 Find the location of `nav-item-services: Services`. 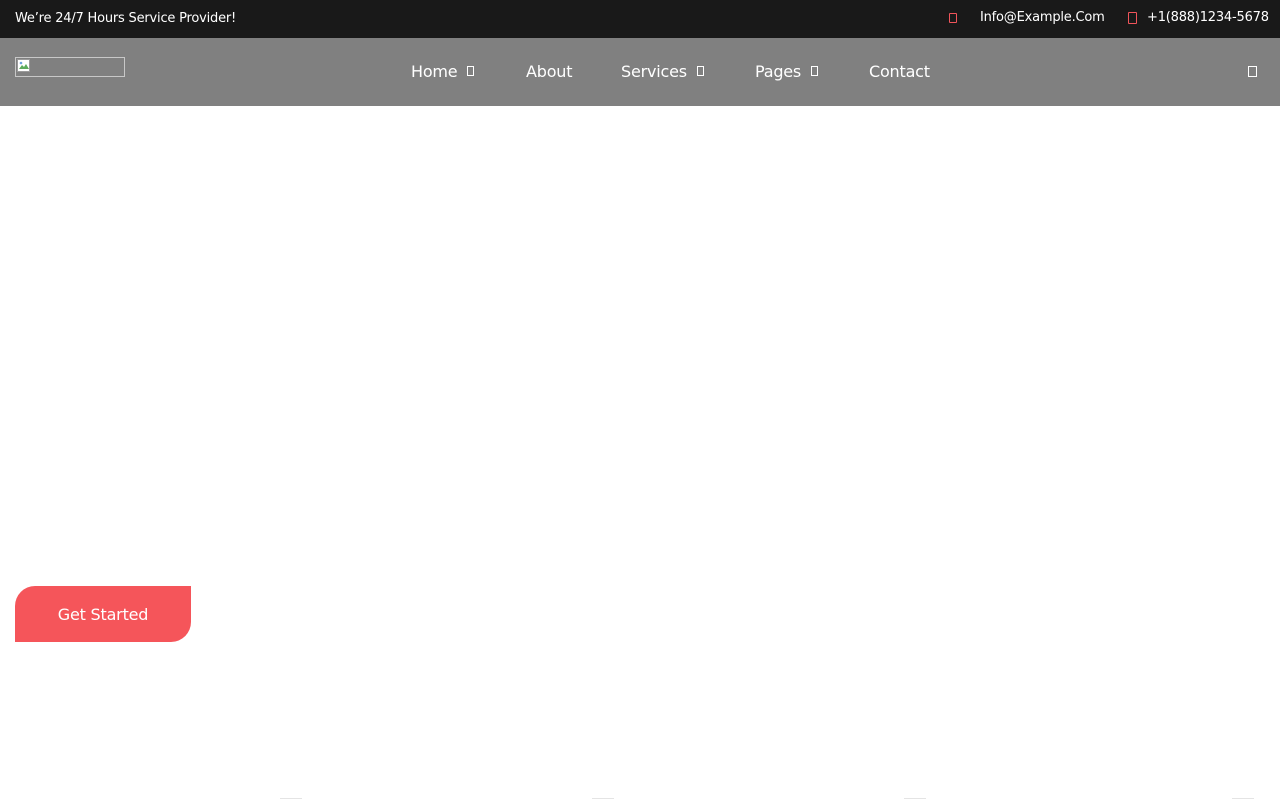

nav-item-services: Services is located at coordinates (662, 71).